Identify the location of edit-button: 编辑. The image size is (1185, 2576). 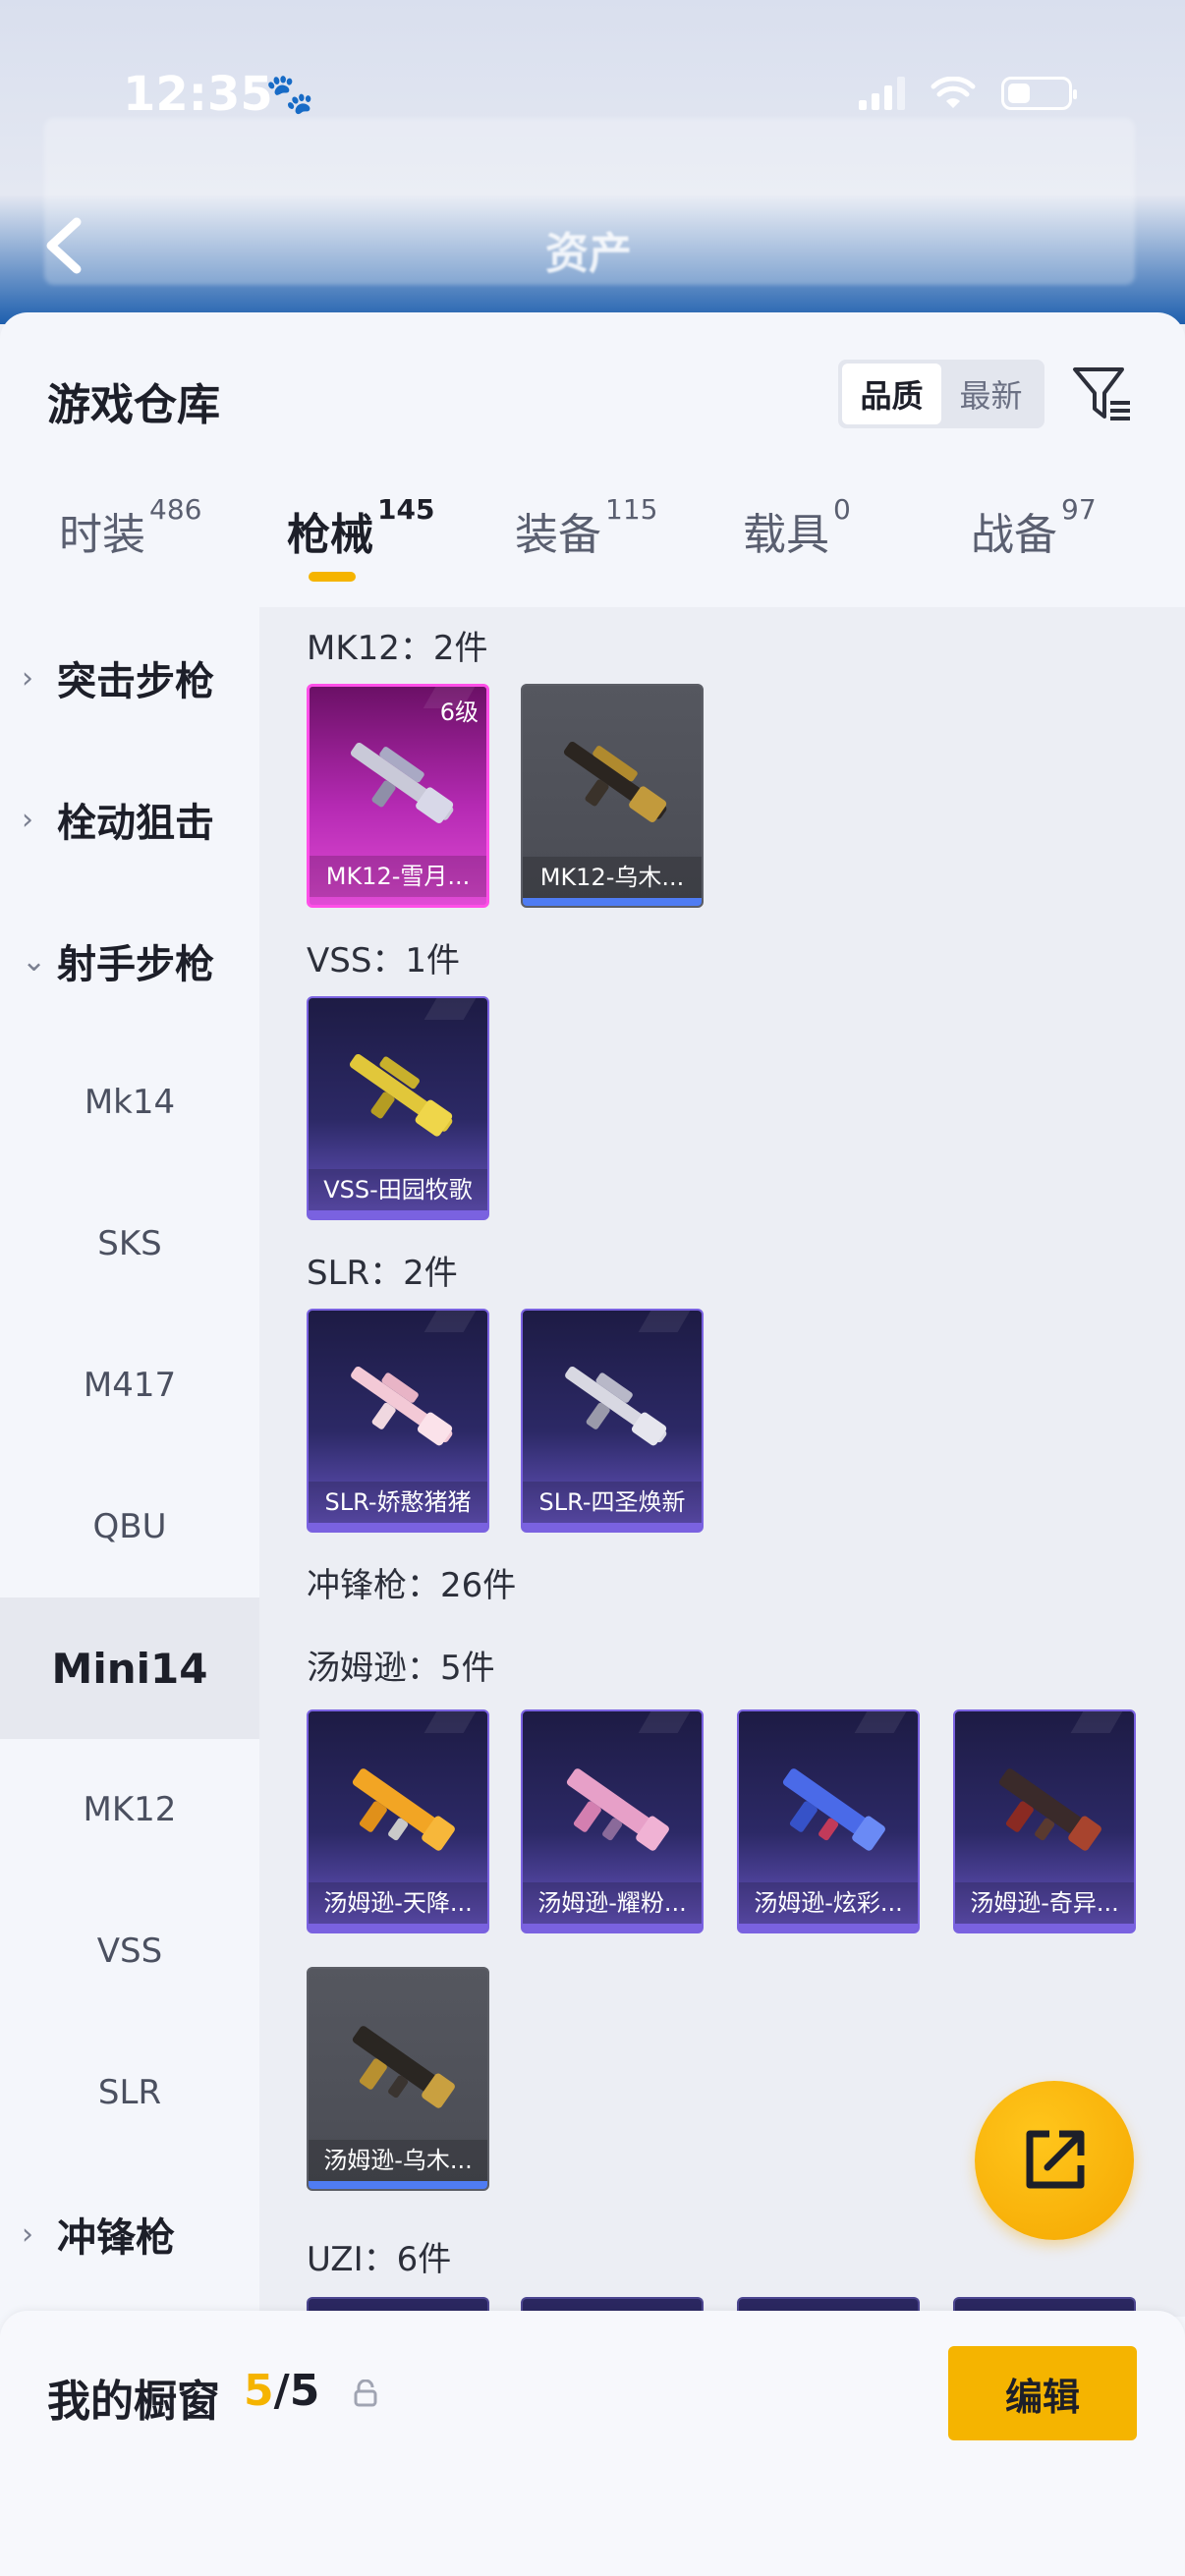
(1042, 2393).